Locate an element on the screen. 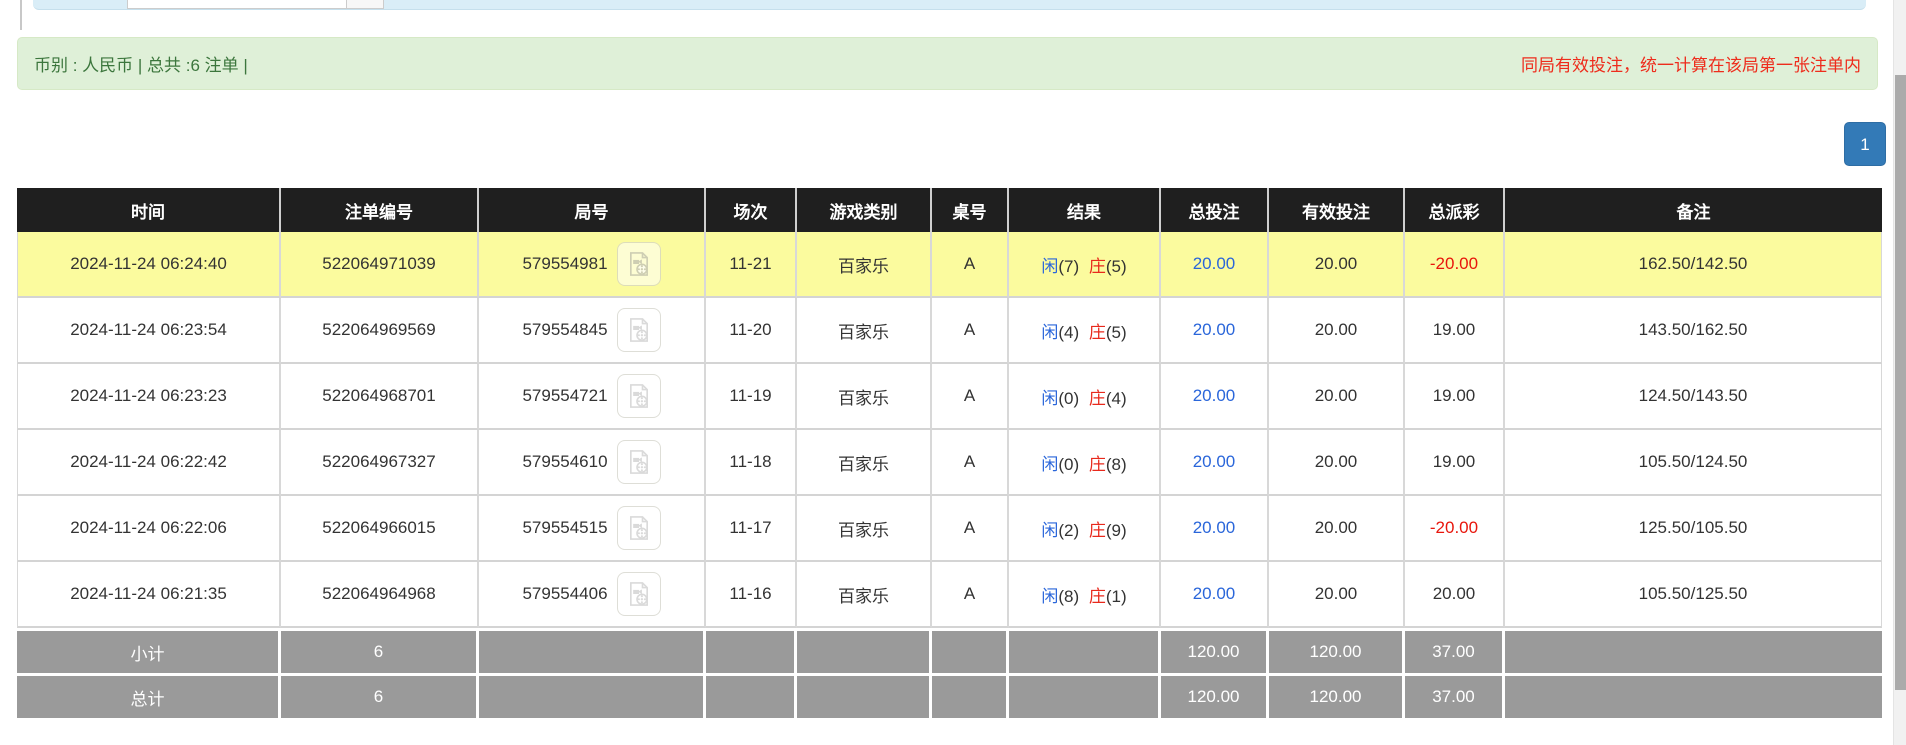 The width and height of the screenshot is (1906, 745). pagination-page-1: 1 is located at coordinates (1865, 144).